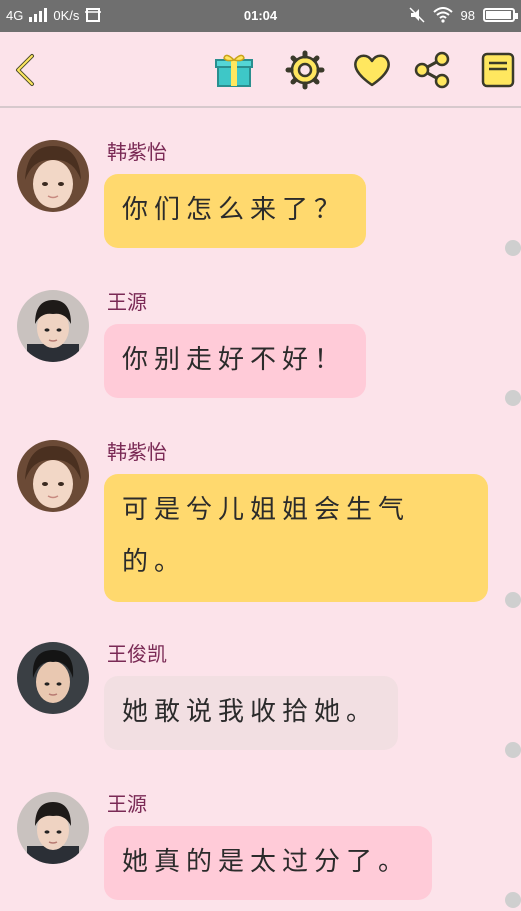  What do you see at coordinates (467, 15) in the screenshot?
I see `battery-percent: 98` at bounding box center [467, 15].